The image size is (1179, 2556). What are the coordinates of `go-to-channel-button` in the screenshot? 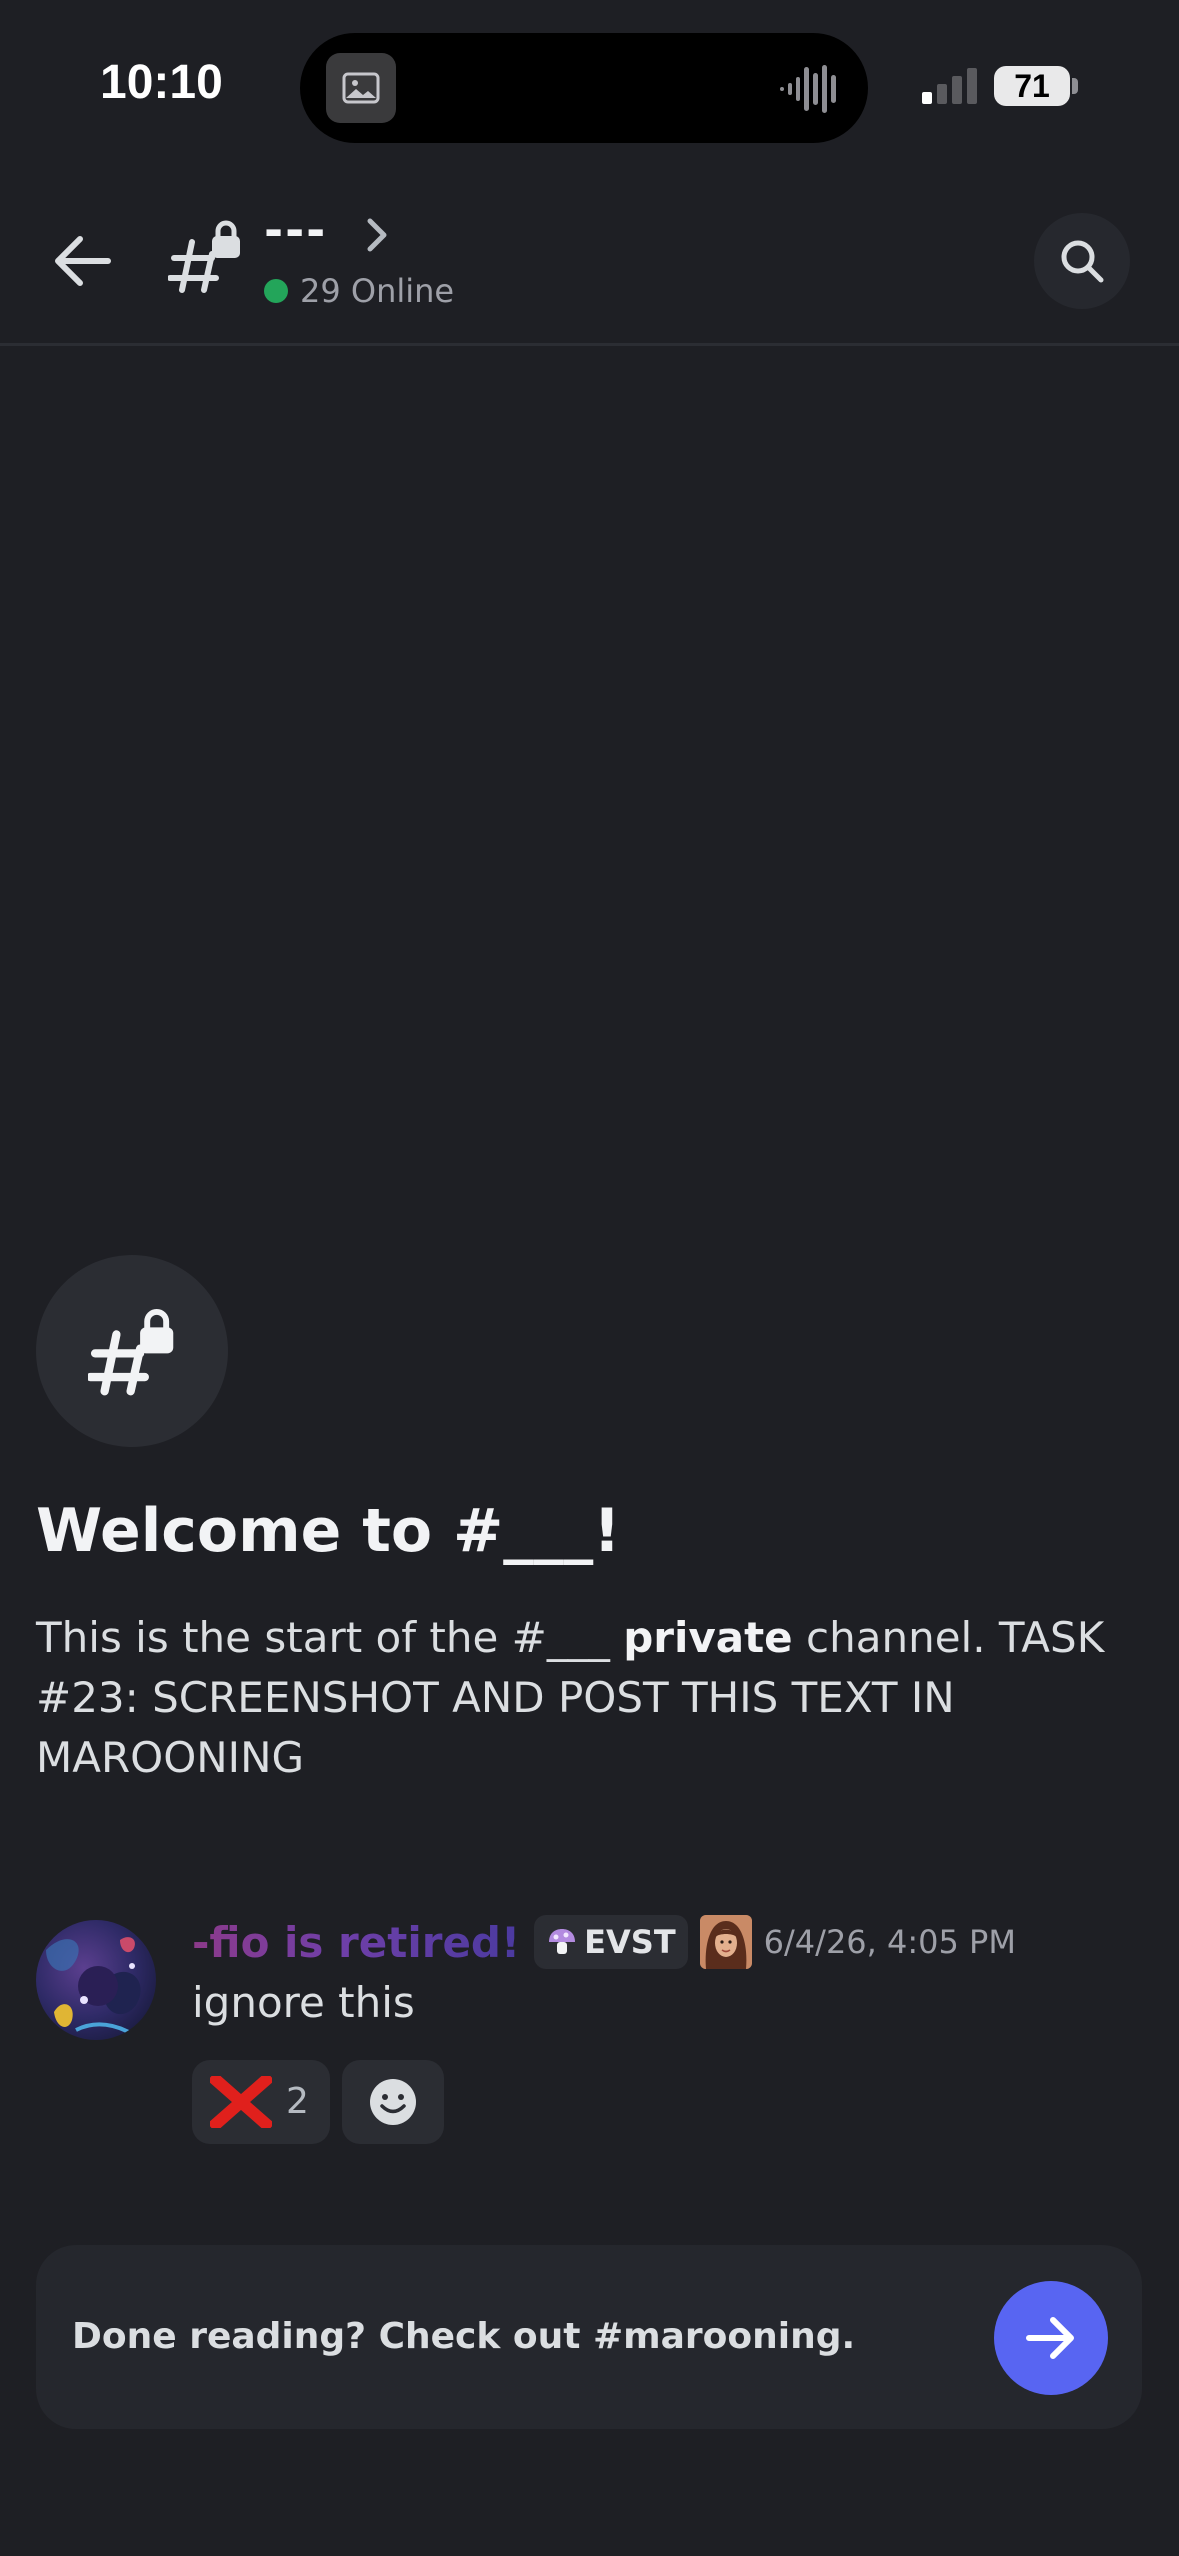 It's located at (1051, 2338).